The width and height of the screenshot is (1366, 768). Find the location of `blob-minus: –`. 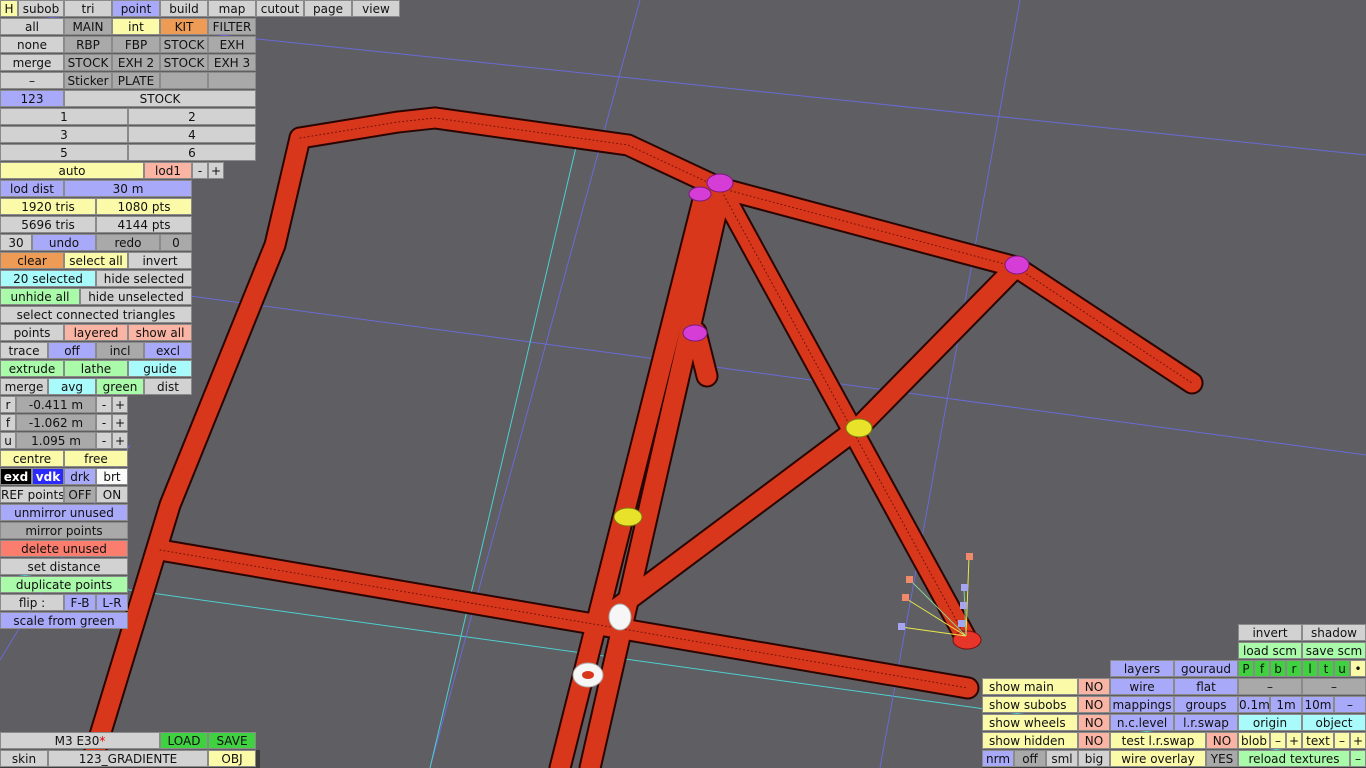

blob-minus: – is located at coordinates (1278, 740).